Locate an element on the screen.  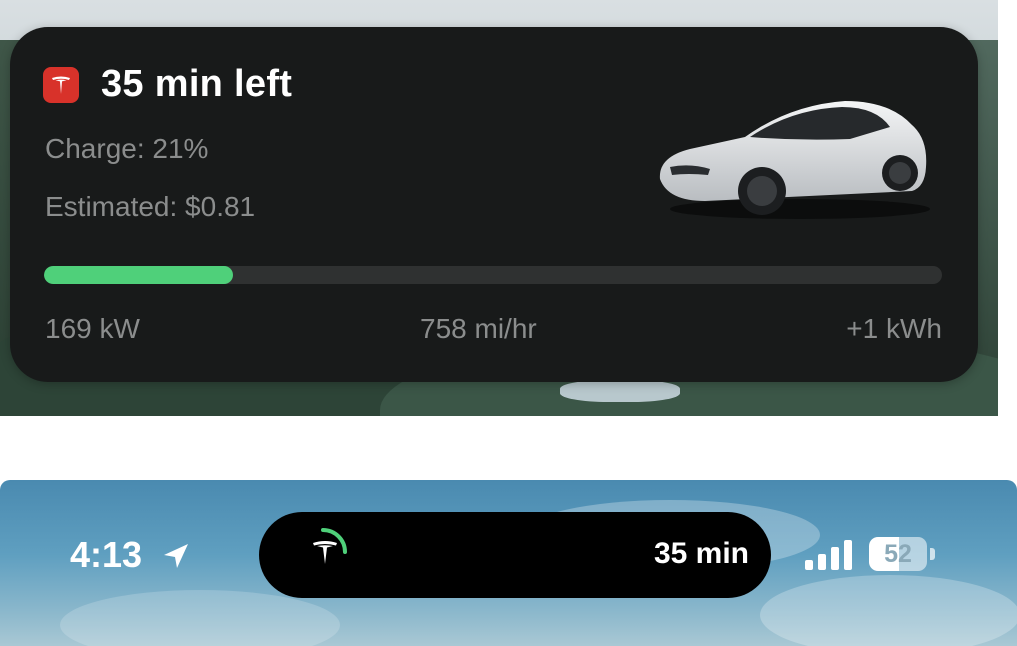
wallpaper-lake is located at coordinates (620, 391).